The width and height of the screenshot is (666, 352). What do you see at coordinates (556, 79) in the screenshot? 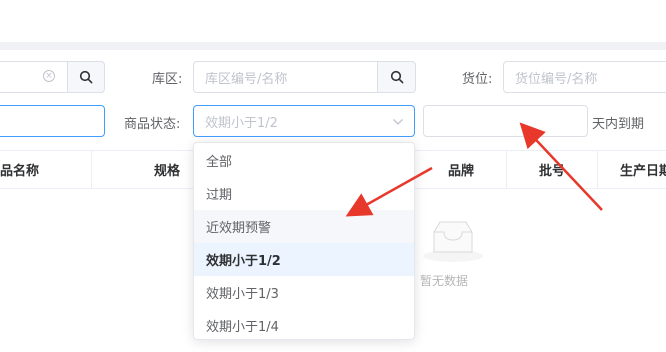
I see `location-placeholder: 货位编号/名称` at bounding box center [556, 79].